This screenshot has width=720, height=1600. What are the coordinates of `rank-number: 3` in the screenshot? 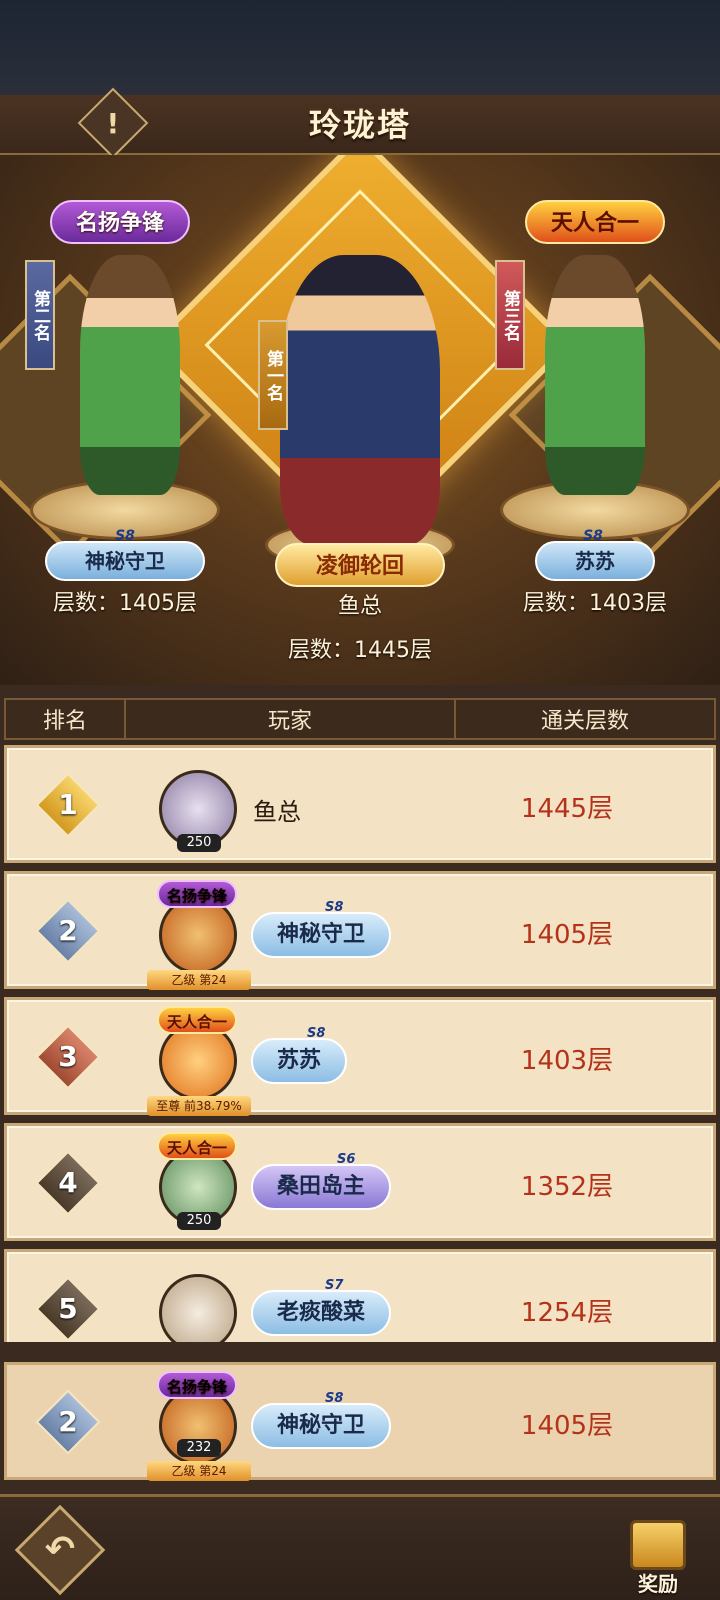 It's located at (68, 1056).